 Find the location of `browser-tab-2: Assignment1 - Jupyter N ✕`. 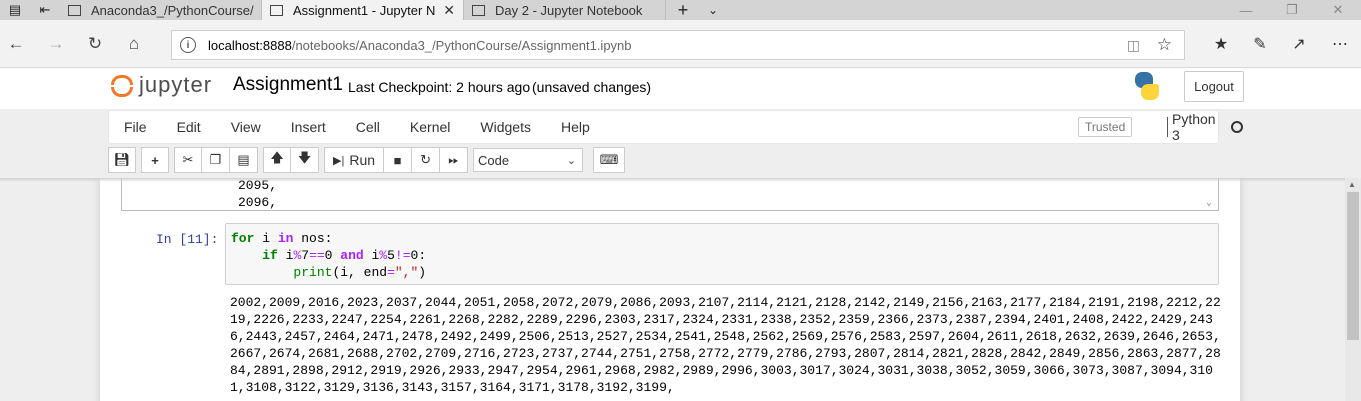

browser-tab-2: Assignment1 - Jupyter N ✕ is located at coordinates (363, 10).